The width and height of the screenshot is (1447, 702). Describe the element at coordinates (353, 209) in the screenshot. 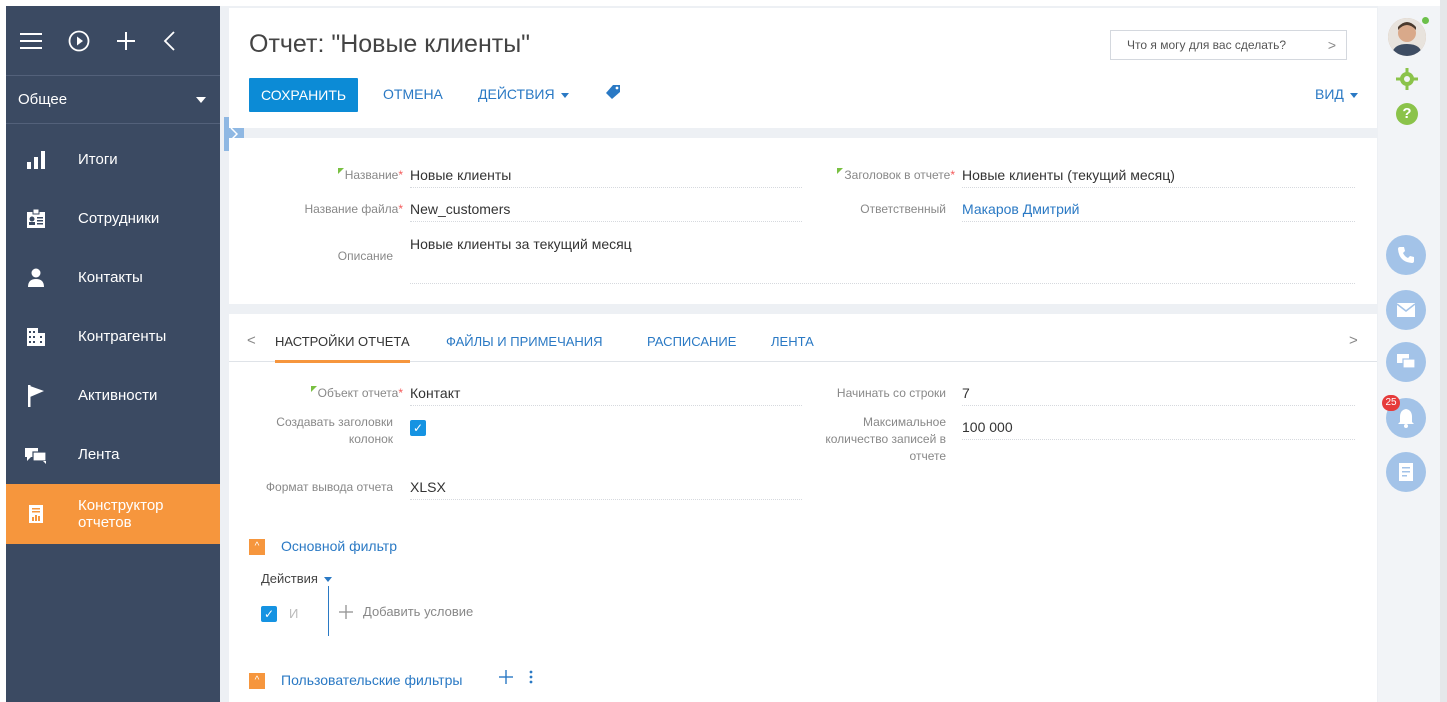

I see `filename-field-label: Название файла*` at that location.